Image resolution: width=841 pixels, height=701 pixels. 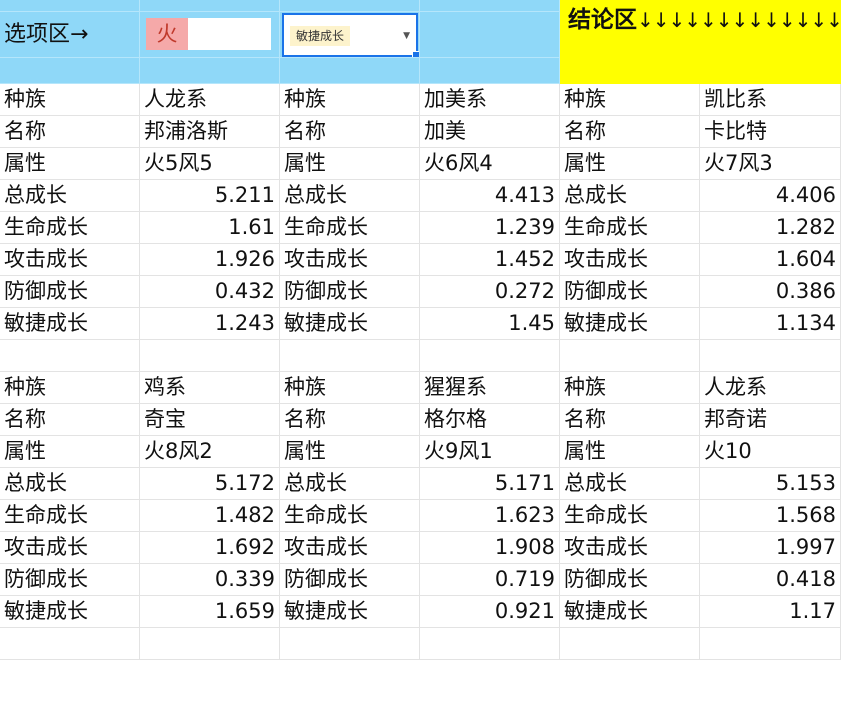 What do you see at coordinates (210, 580) in the screenshot?
I see `defense-growth-value: 0.339` at bounding box center [210, 580].